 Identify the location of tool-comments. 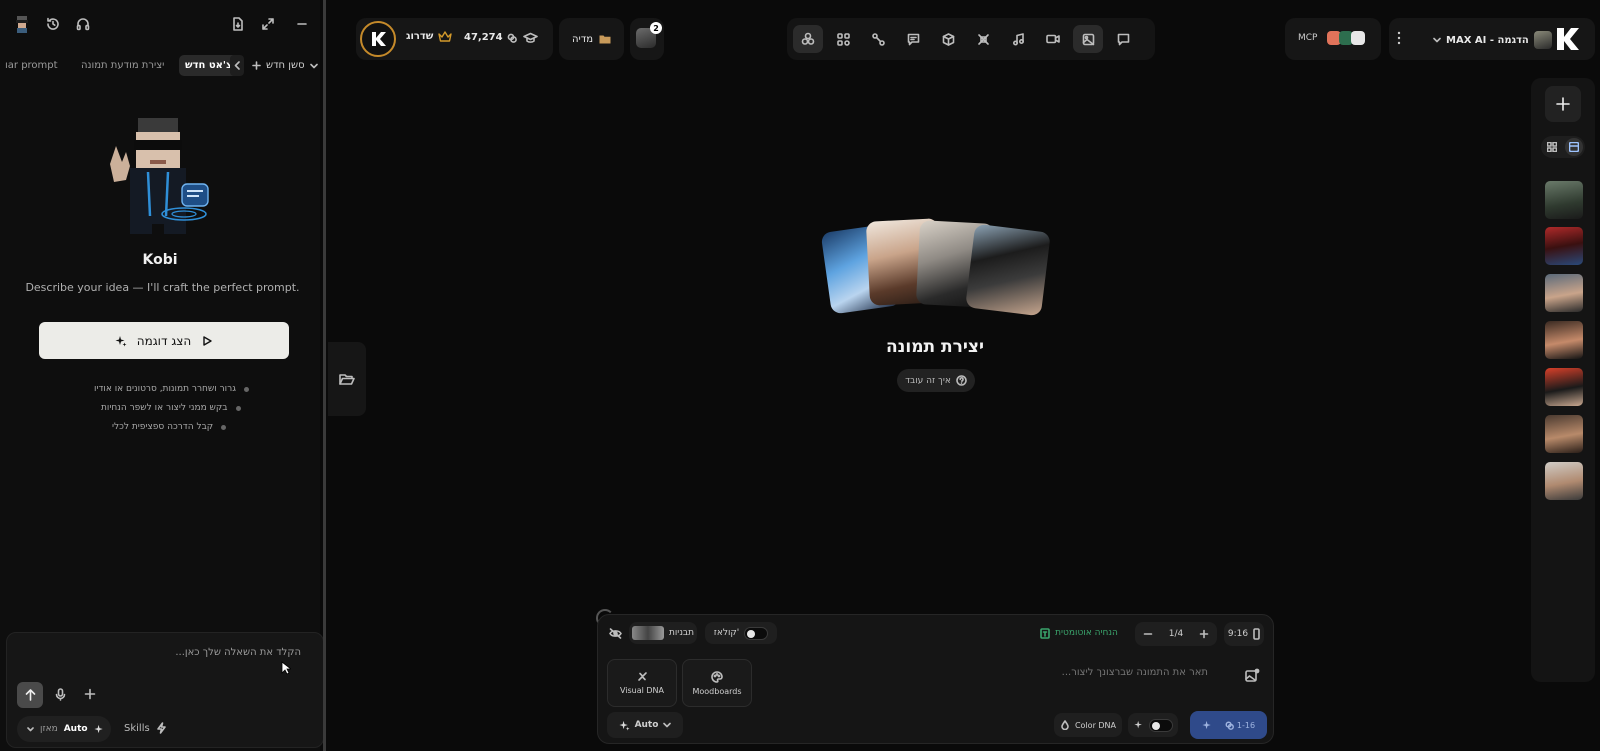
(1123, 39).